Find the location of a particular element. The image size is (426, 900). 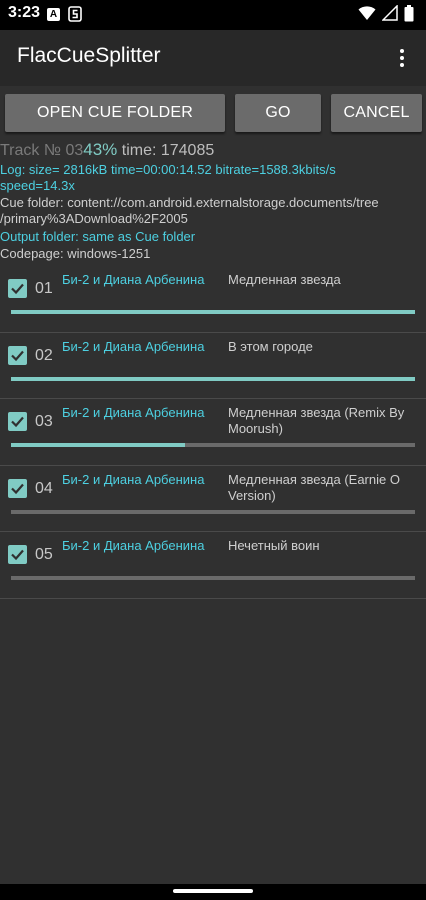

status-bar: 3:23 A is located at coordinates (213, 15).